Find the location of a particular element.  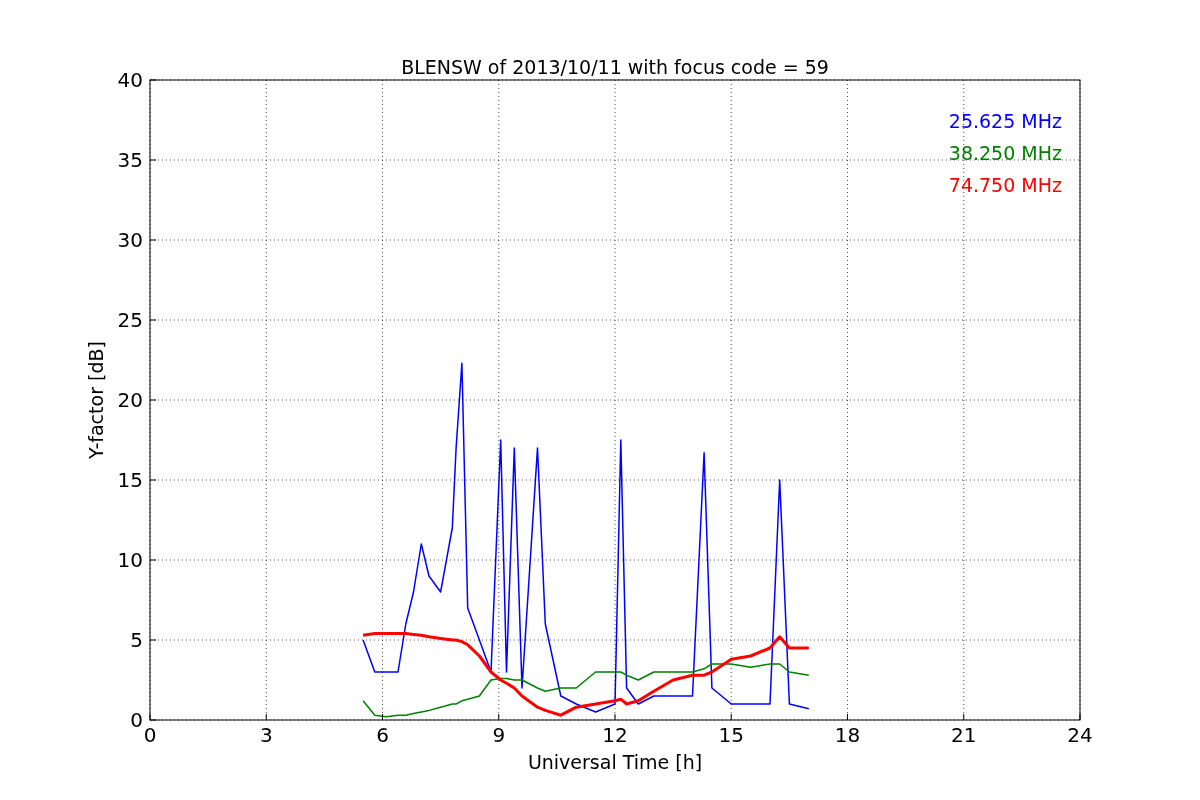

x-tick-label: 21 is located at coordinates (964, 735).